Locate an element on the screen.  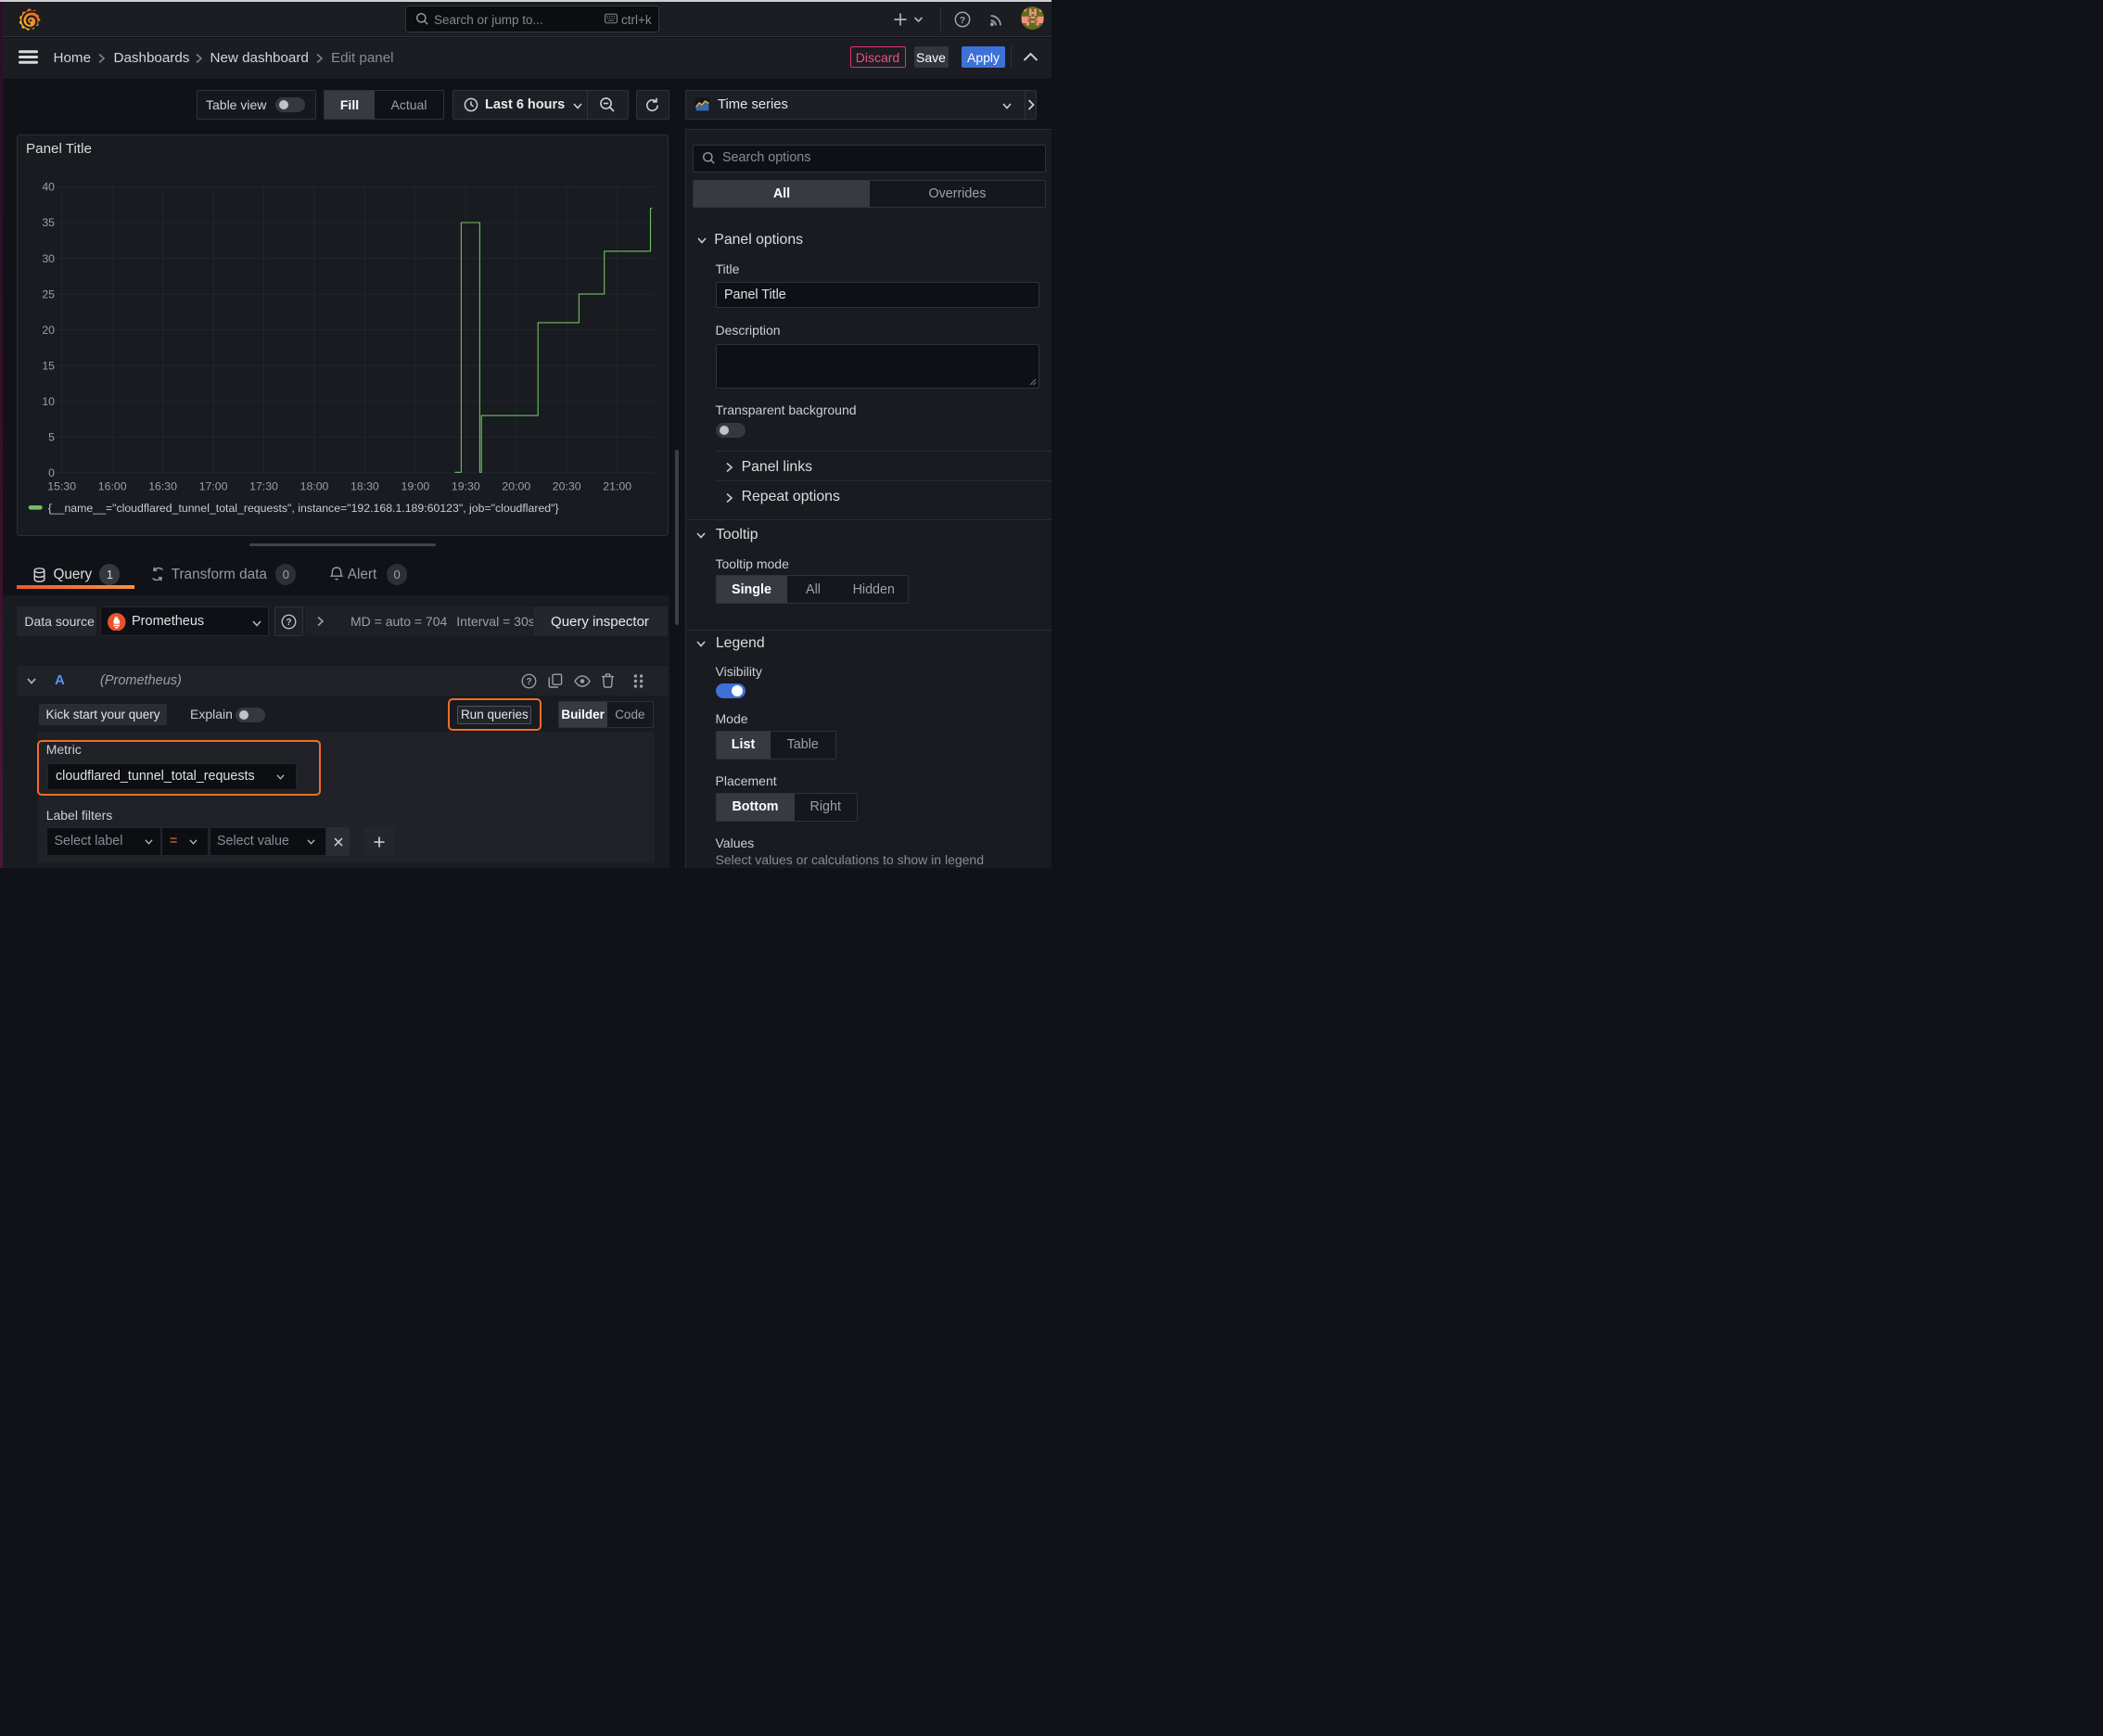
svg-text: 25 is located at coordinates (49, 293).